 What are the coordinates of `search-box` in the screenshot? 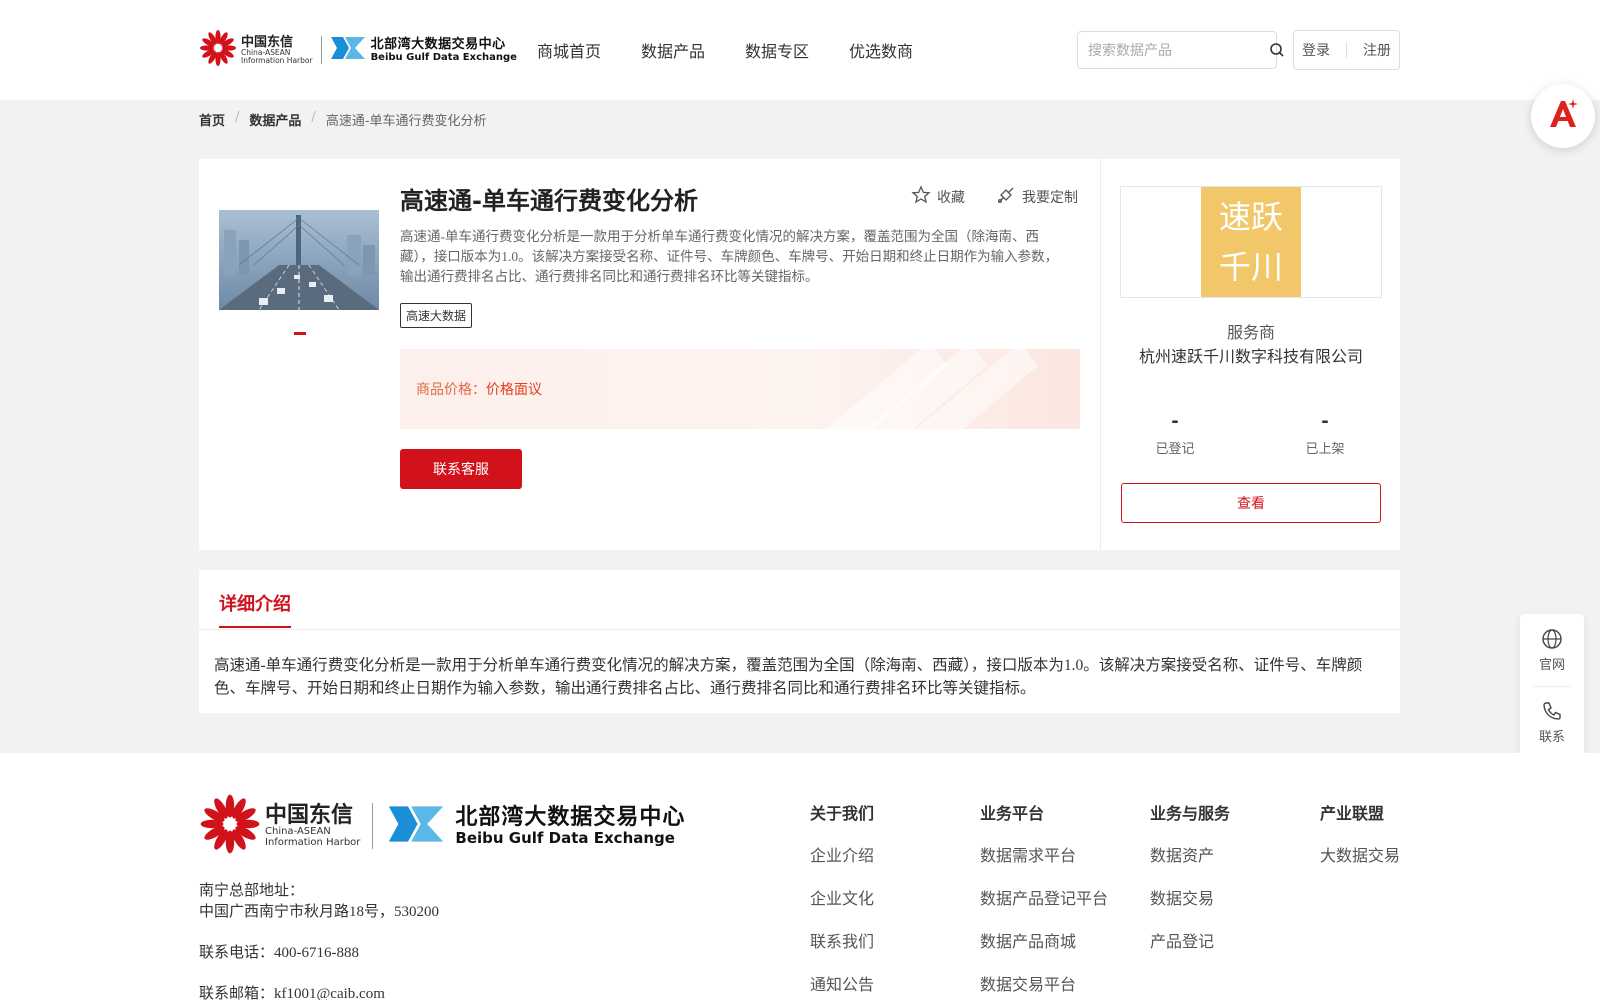 It's located at (1180, 50).